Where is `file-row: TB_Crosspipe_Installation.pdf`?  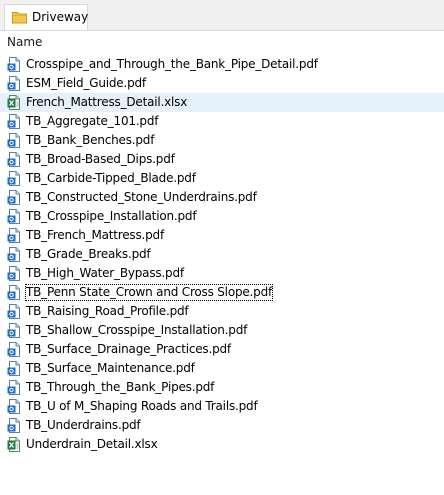 file-row: TB_Crosspipe_Installation.pdf is located at coordinates (222, 216).